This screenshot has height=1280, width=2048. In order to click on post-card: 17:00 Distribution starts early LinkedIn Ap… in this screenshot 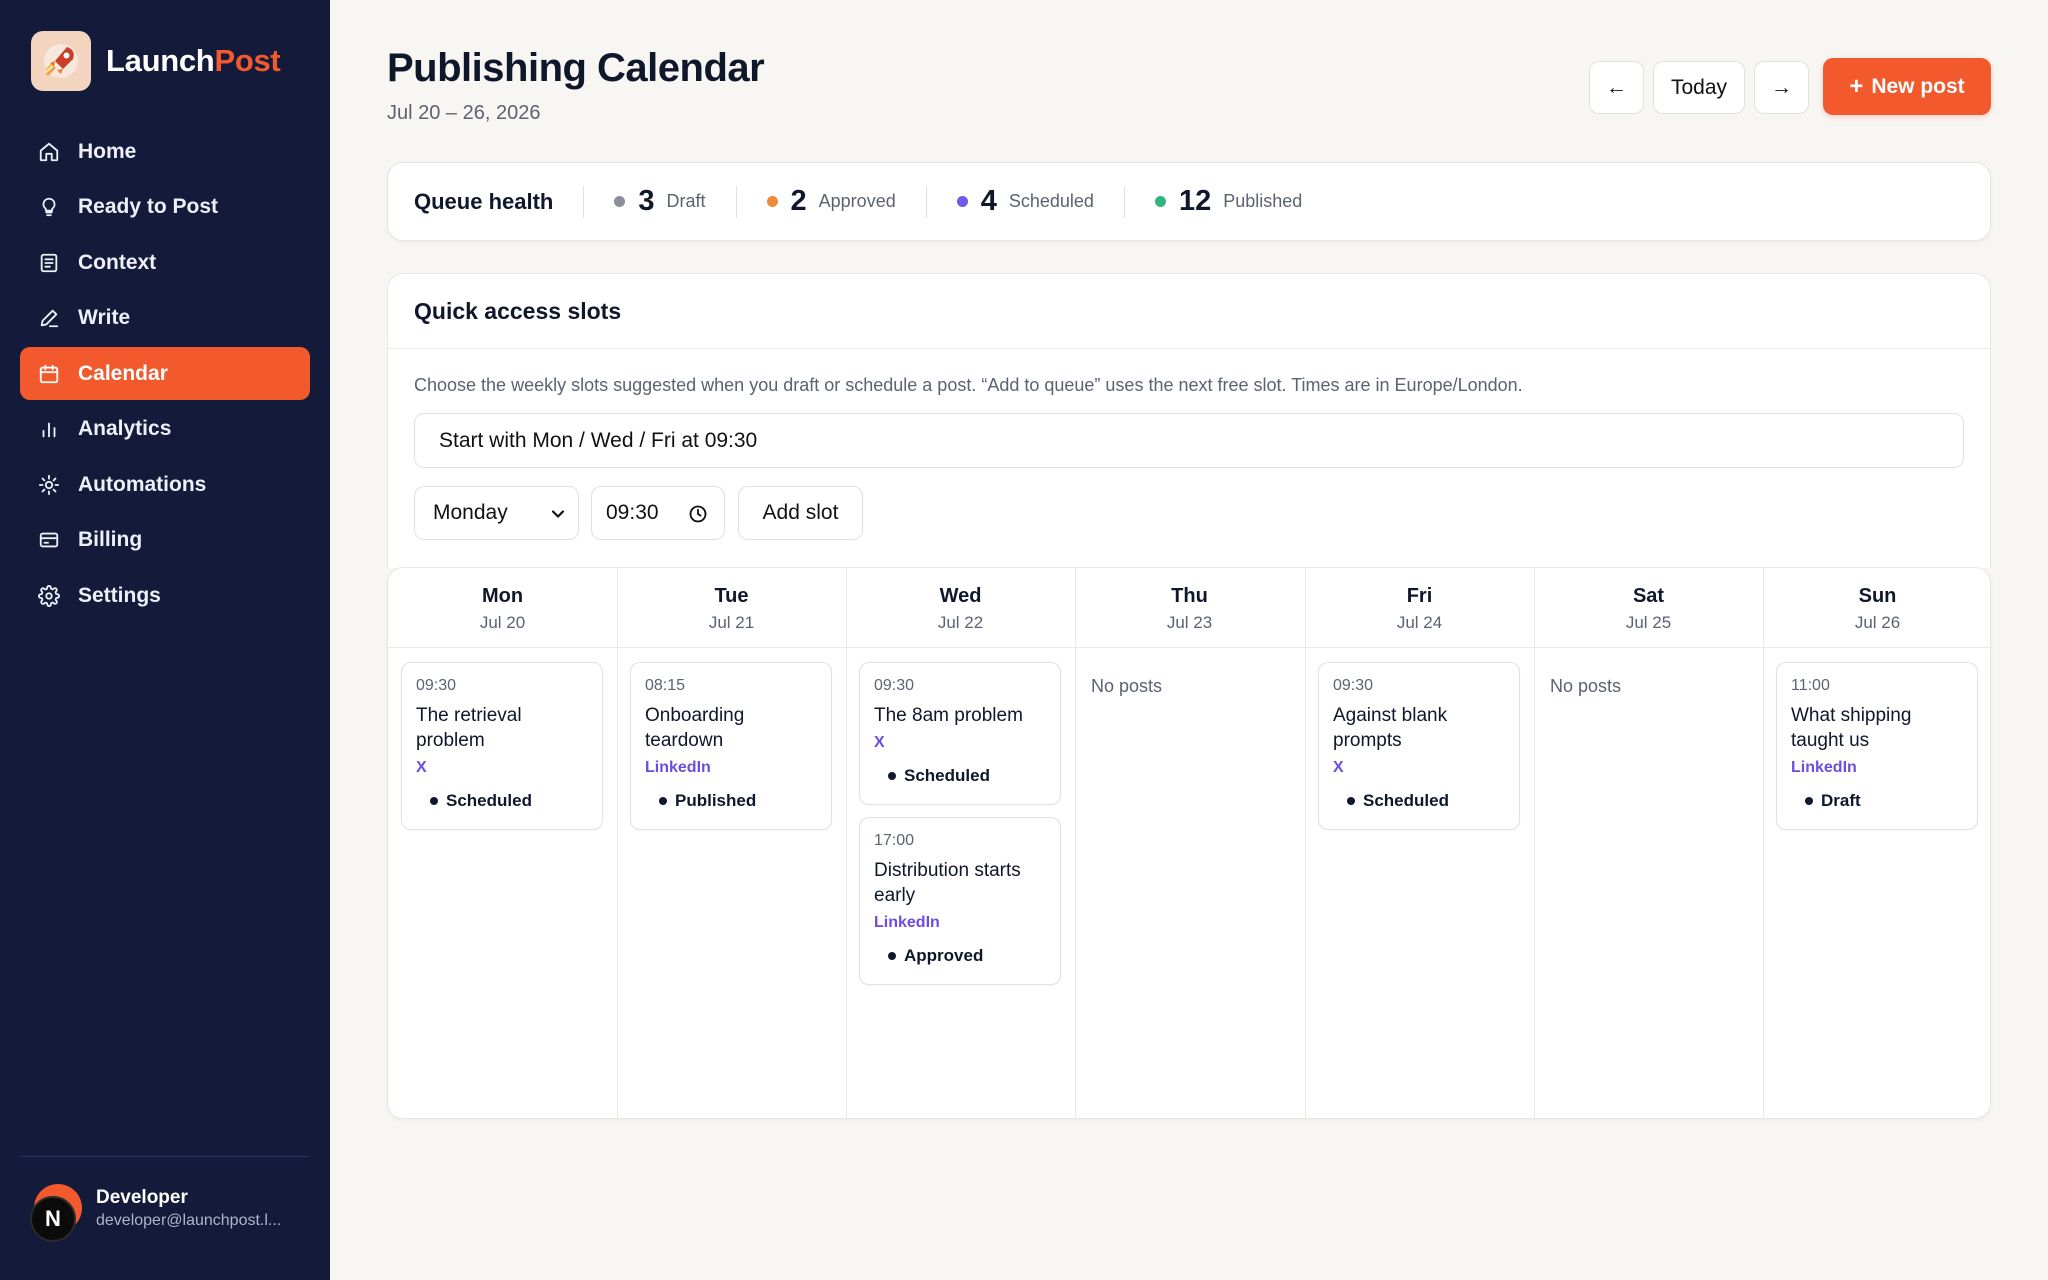, I will do `click(960, 901)`.